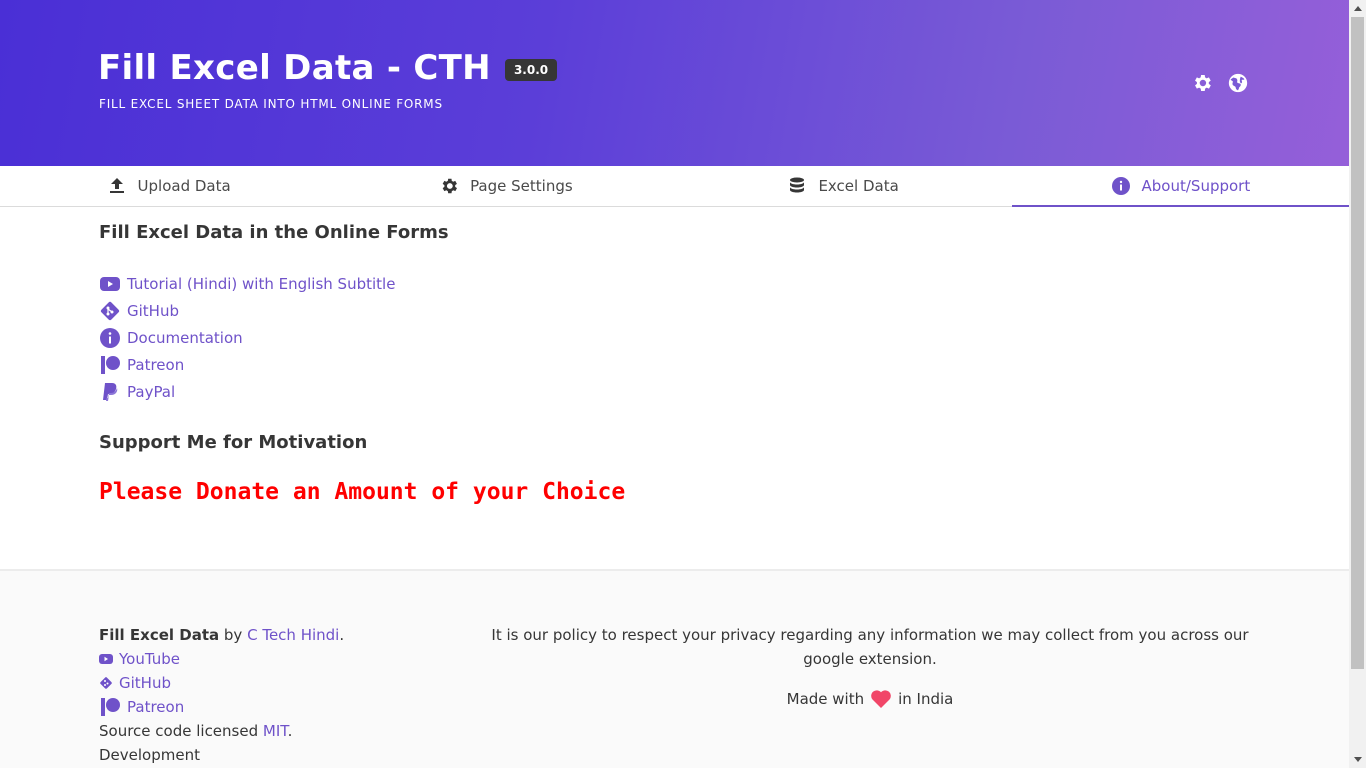  I want to click on tutorial-link: Tutorial (Hindi) with English Subtitle, so click(261, 284).